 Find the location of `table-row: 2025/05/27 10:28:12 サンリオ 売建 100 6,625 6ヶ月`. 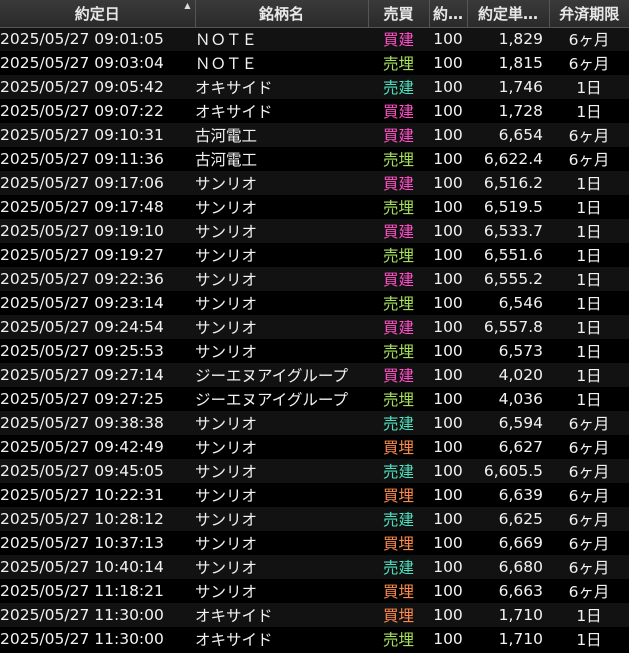

table-row: 2025/05/27 10:28:12 サンリオ 売建 100 6,625 6ヶ月 is located at coordinates (314, 519).